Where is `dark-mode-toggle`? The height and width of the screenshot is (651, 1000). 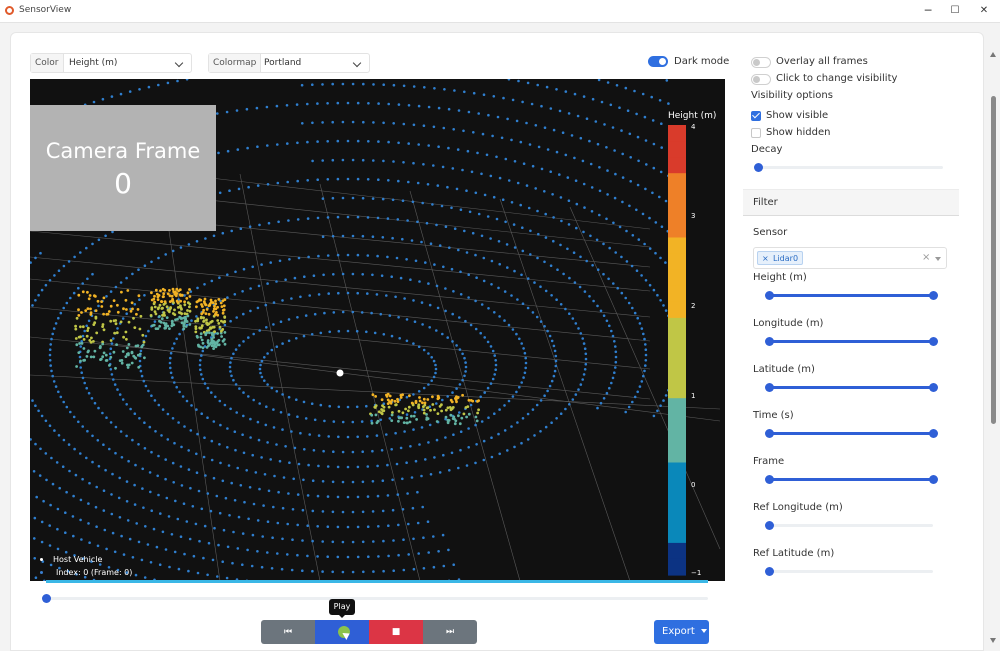 dark-mode-toggle is located at coordinates (658, 61).